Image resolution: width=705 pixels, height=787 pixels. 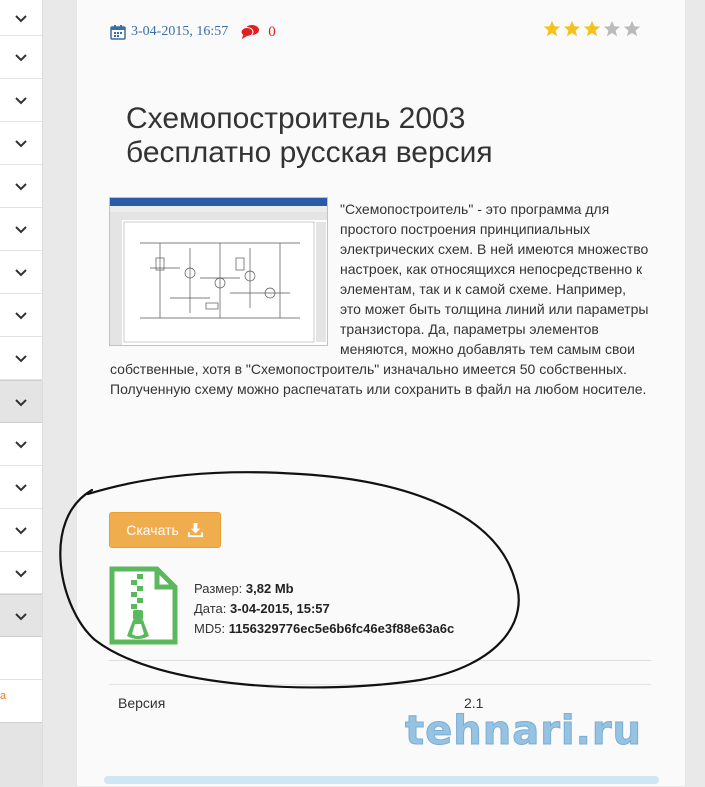 What do you see at coordinates (152, 530) in the screenshot?
I see `download-button-label: Скачать` at bounding box center [152, 530].